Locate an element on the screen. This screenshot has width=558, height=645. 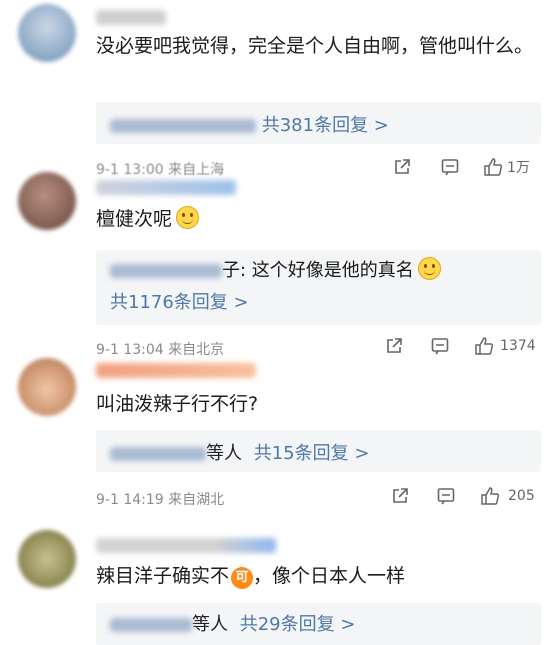
comment-text: 辣目洋子确实不可，像个日本人一样 is located at coordinates (251, 577).